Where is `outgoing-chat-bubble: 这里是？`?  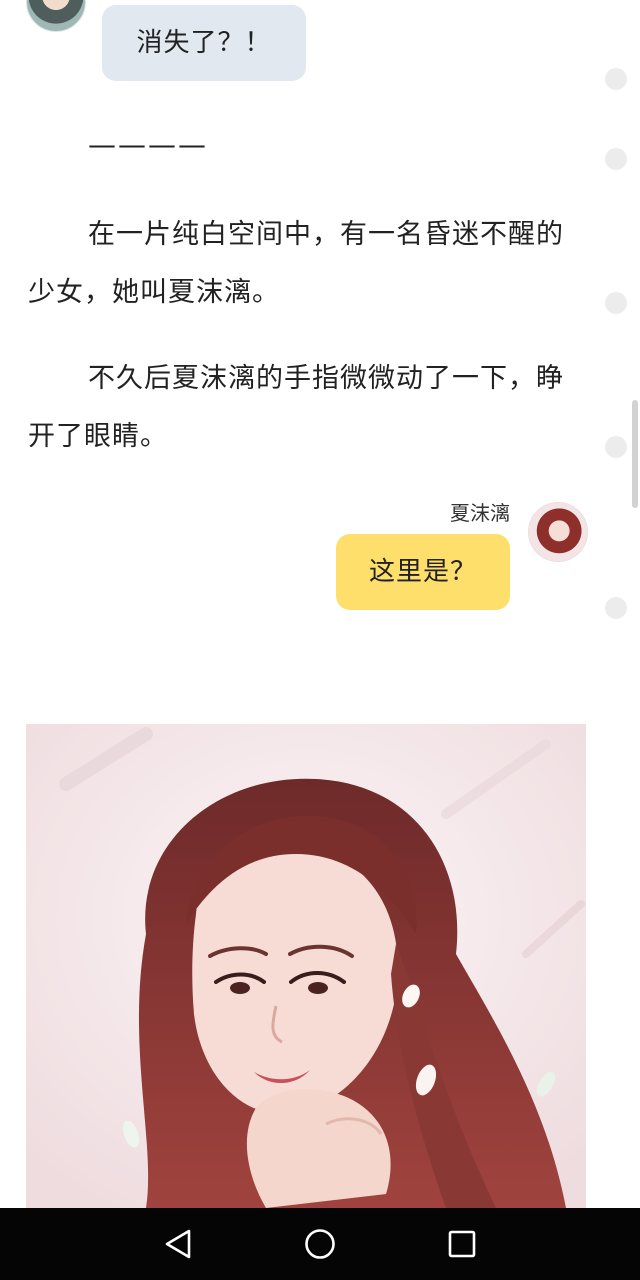
outgoing-chat-bubble: 这里是？ is located at coordinates (423, 572).